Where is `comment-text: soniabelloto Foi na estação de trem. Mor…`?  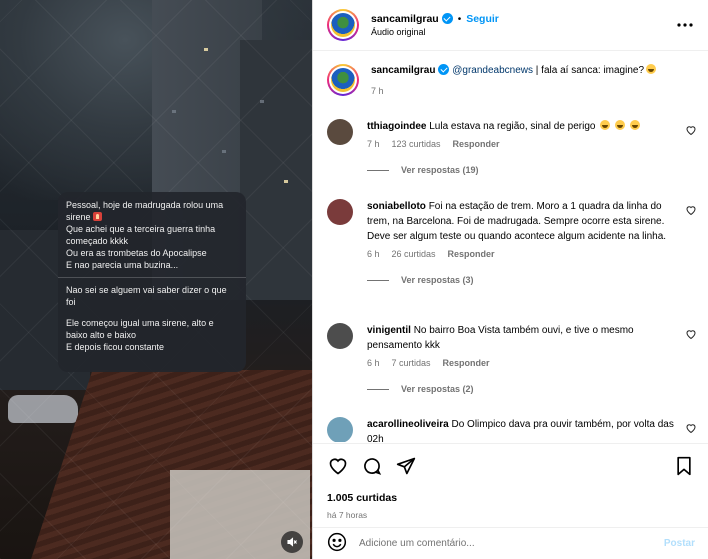
comment-text: soniabelloto Foi na estação de trem. Mor… is located at coordinates (522, 221).